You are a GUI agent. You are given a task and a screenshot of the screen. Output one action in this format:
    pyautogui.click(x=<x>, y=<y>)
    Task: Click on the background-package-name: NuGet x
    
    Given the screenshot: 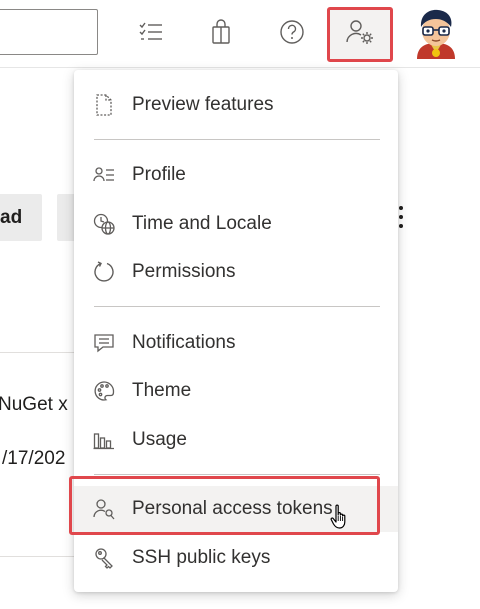 What is the action you would take?
    pyautogui.click(x=34, y=404)
    